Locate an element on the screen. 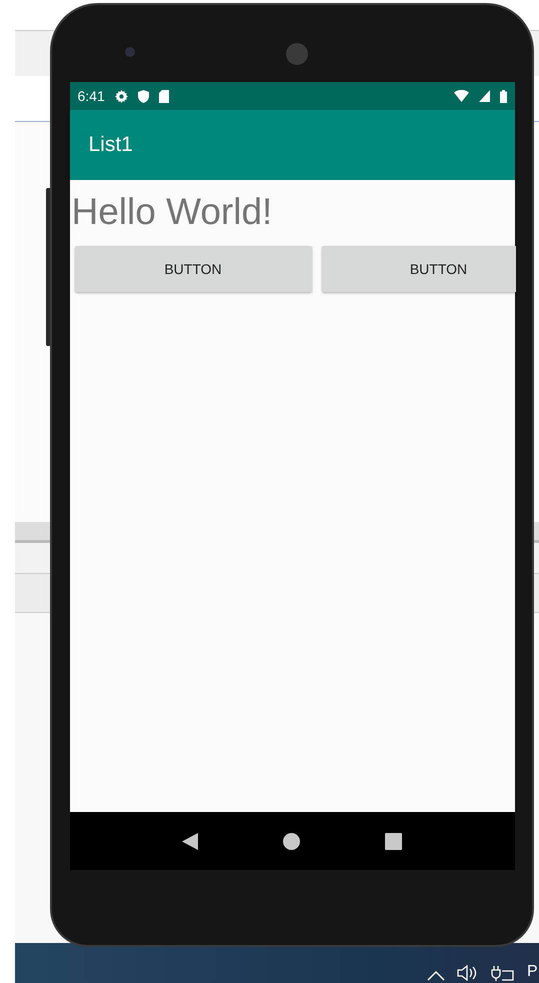  status-time: 6:41 is located at coordinates (91, 96).